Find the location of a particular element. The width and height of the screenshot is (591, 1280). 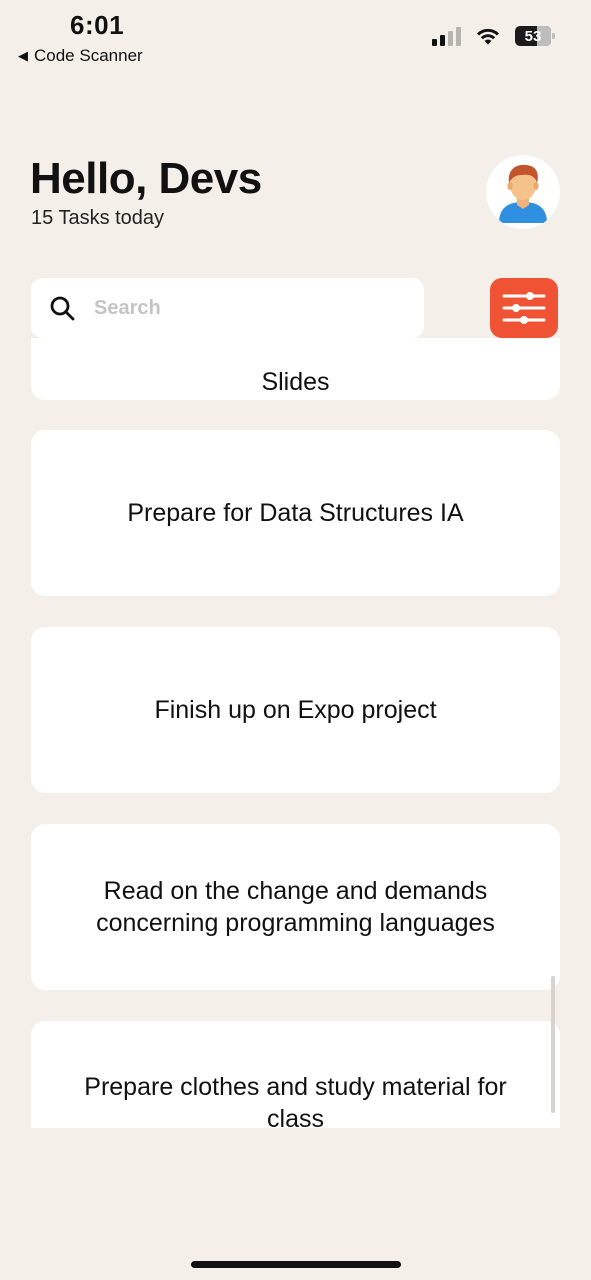

task-card: Finish up on Expo project is located at coordinates (295, 710).